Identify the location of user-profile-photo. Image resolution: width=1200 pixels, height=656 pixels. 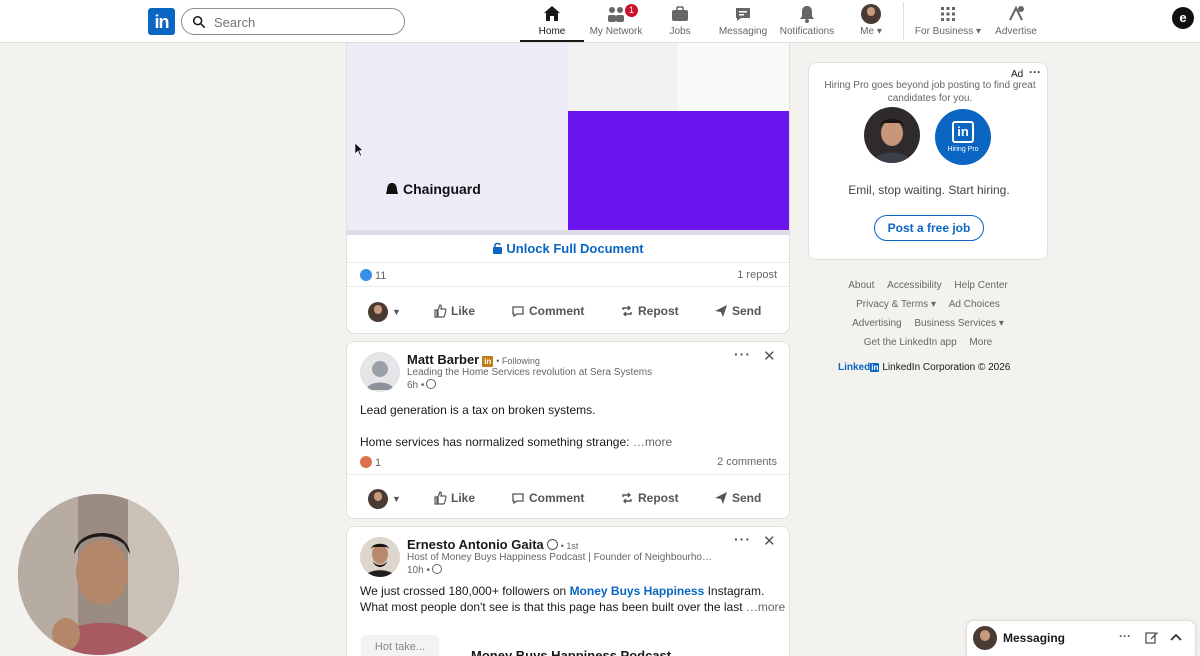
(892, 135).